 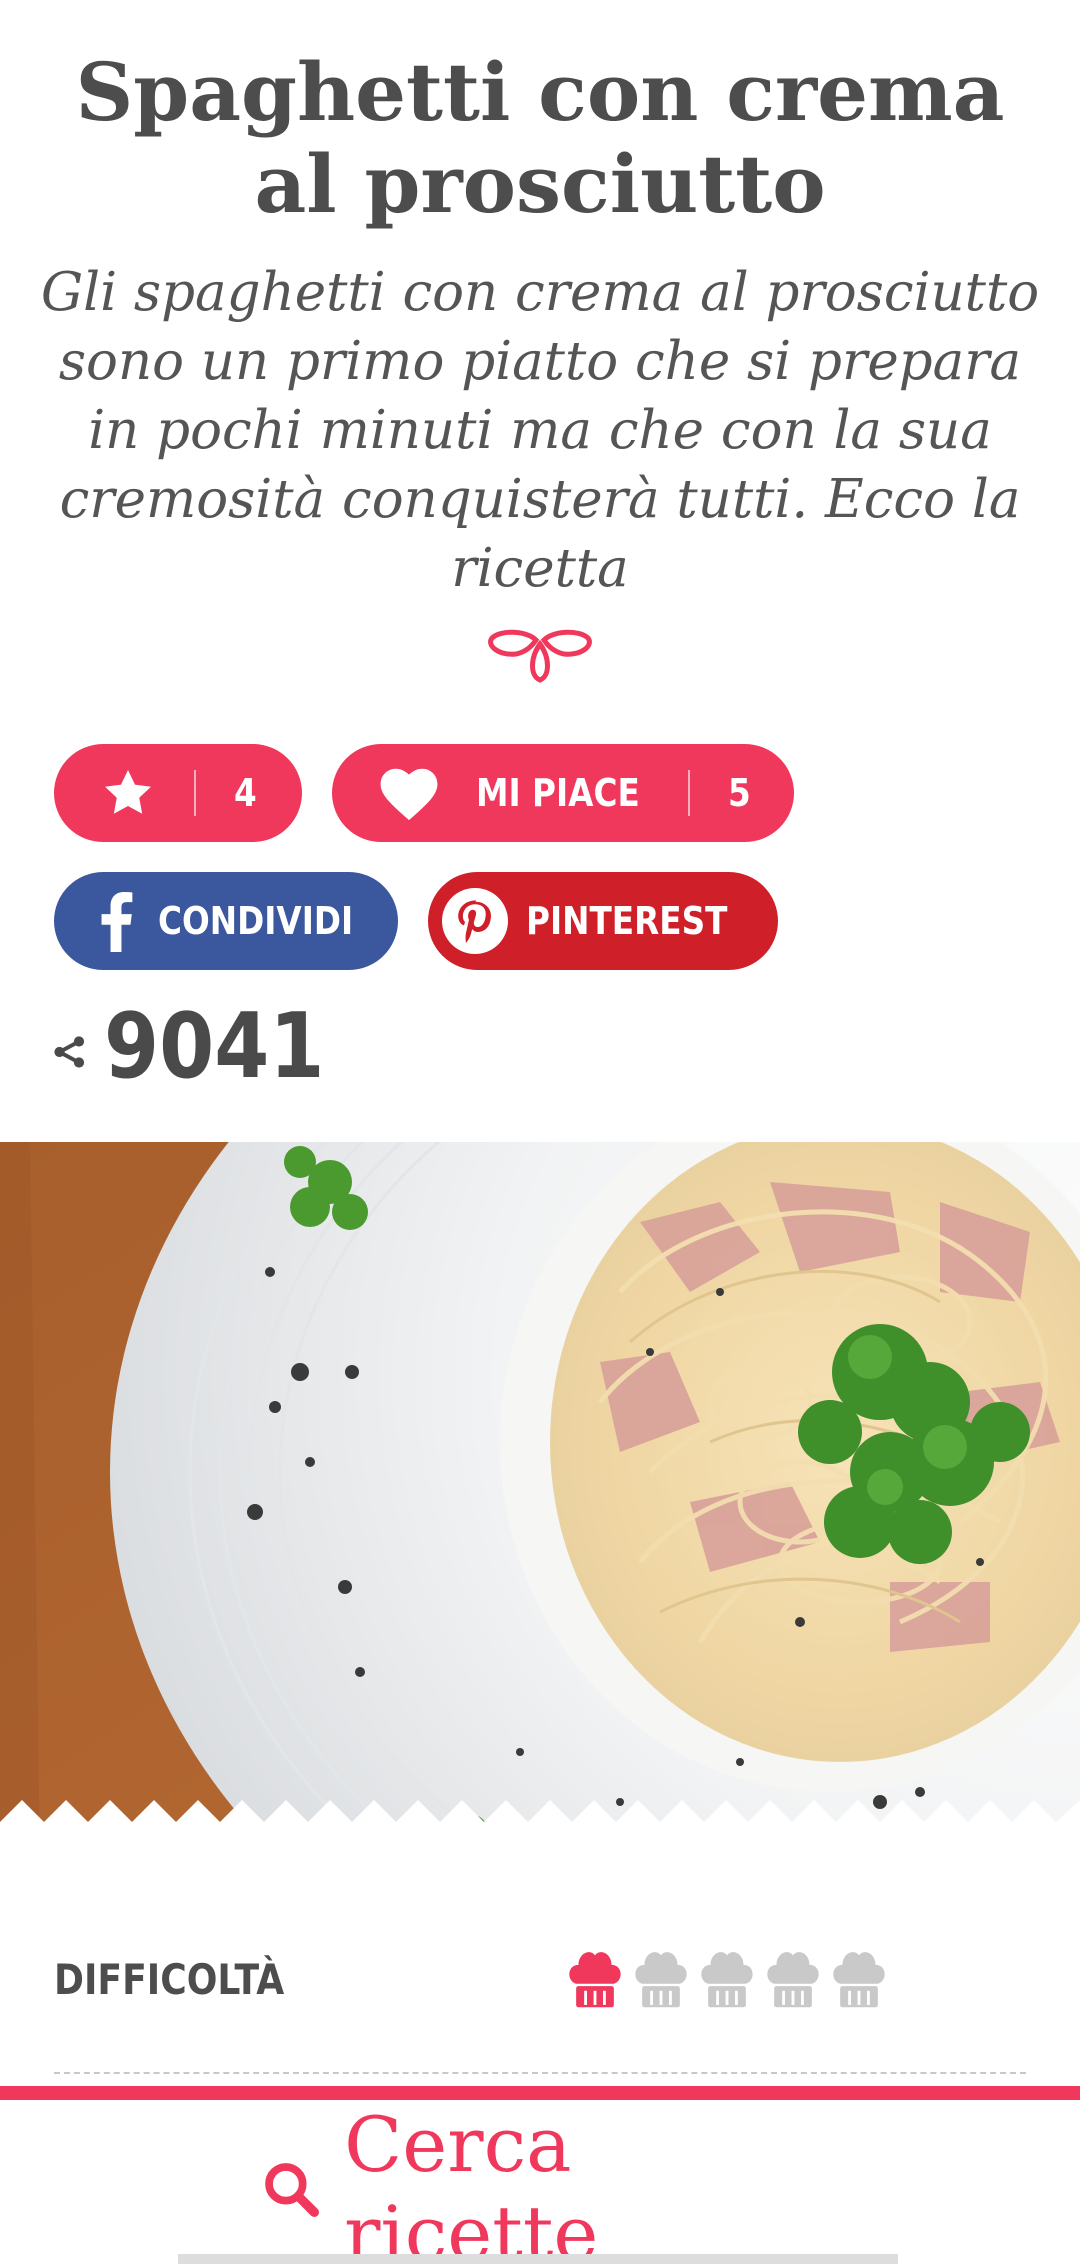 I want to click on recipe-title: Spaghetti con crema al prosciutto, so click(x=540, y=138).